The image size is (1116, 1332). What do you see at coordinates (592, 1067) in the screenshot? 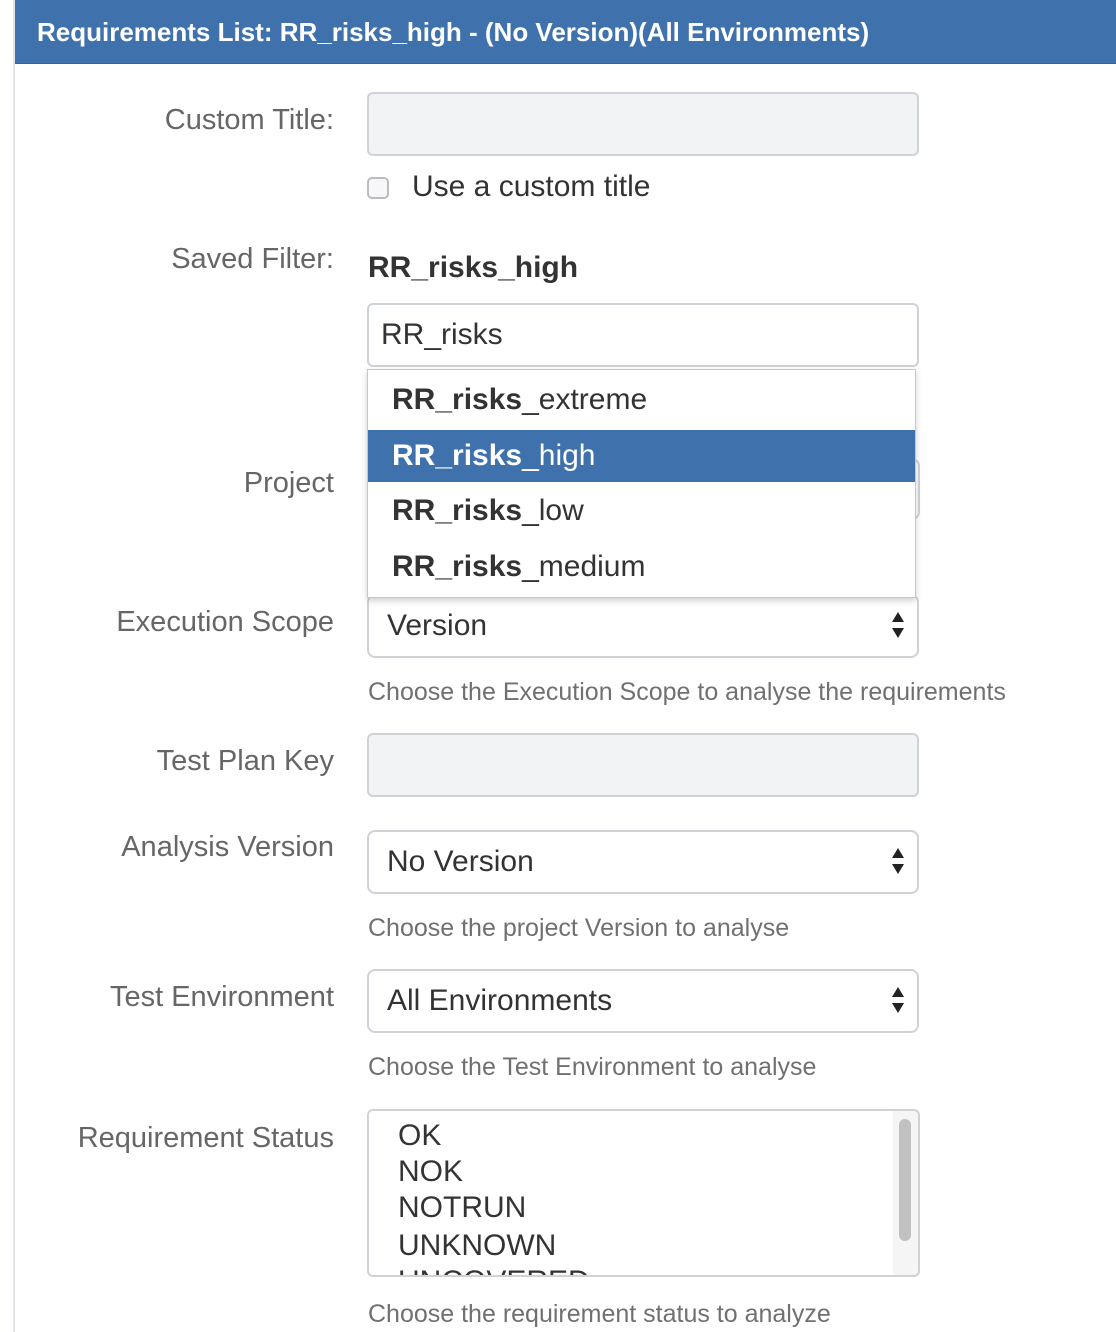
I see `test-environment-help: Choose the Test Environment to analyse` at bounding box center [592, 1067].